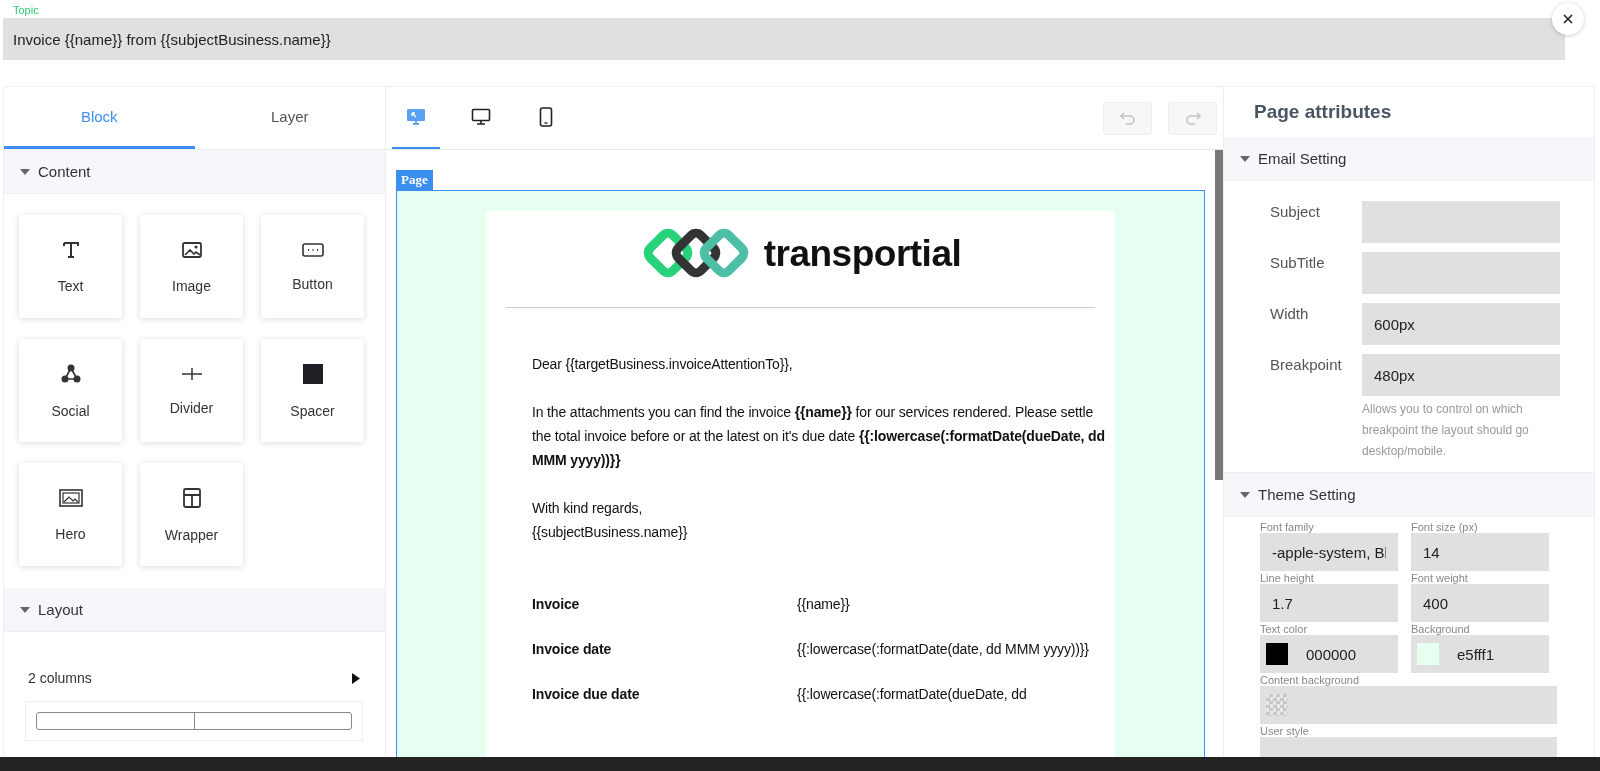 This screenshot has width=1600, height=771. I want to click on topic-field: Invoice {{name}} from {{subjectBusiness.name}}, so click(784, 39).